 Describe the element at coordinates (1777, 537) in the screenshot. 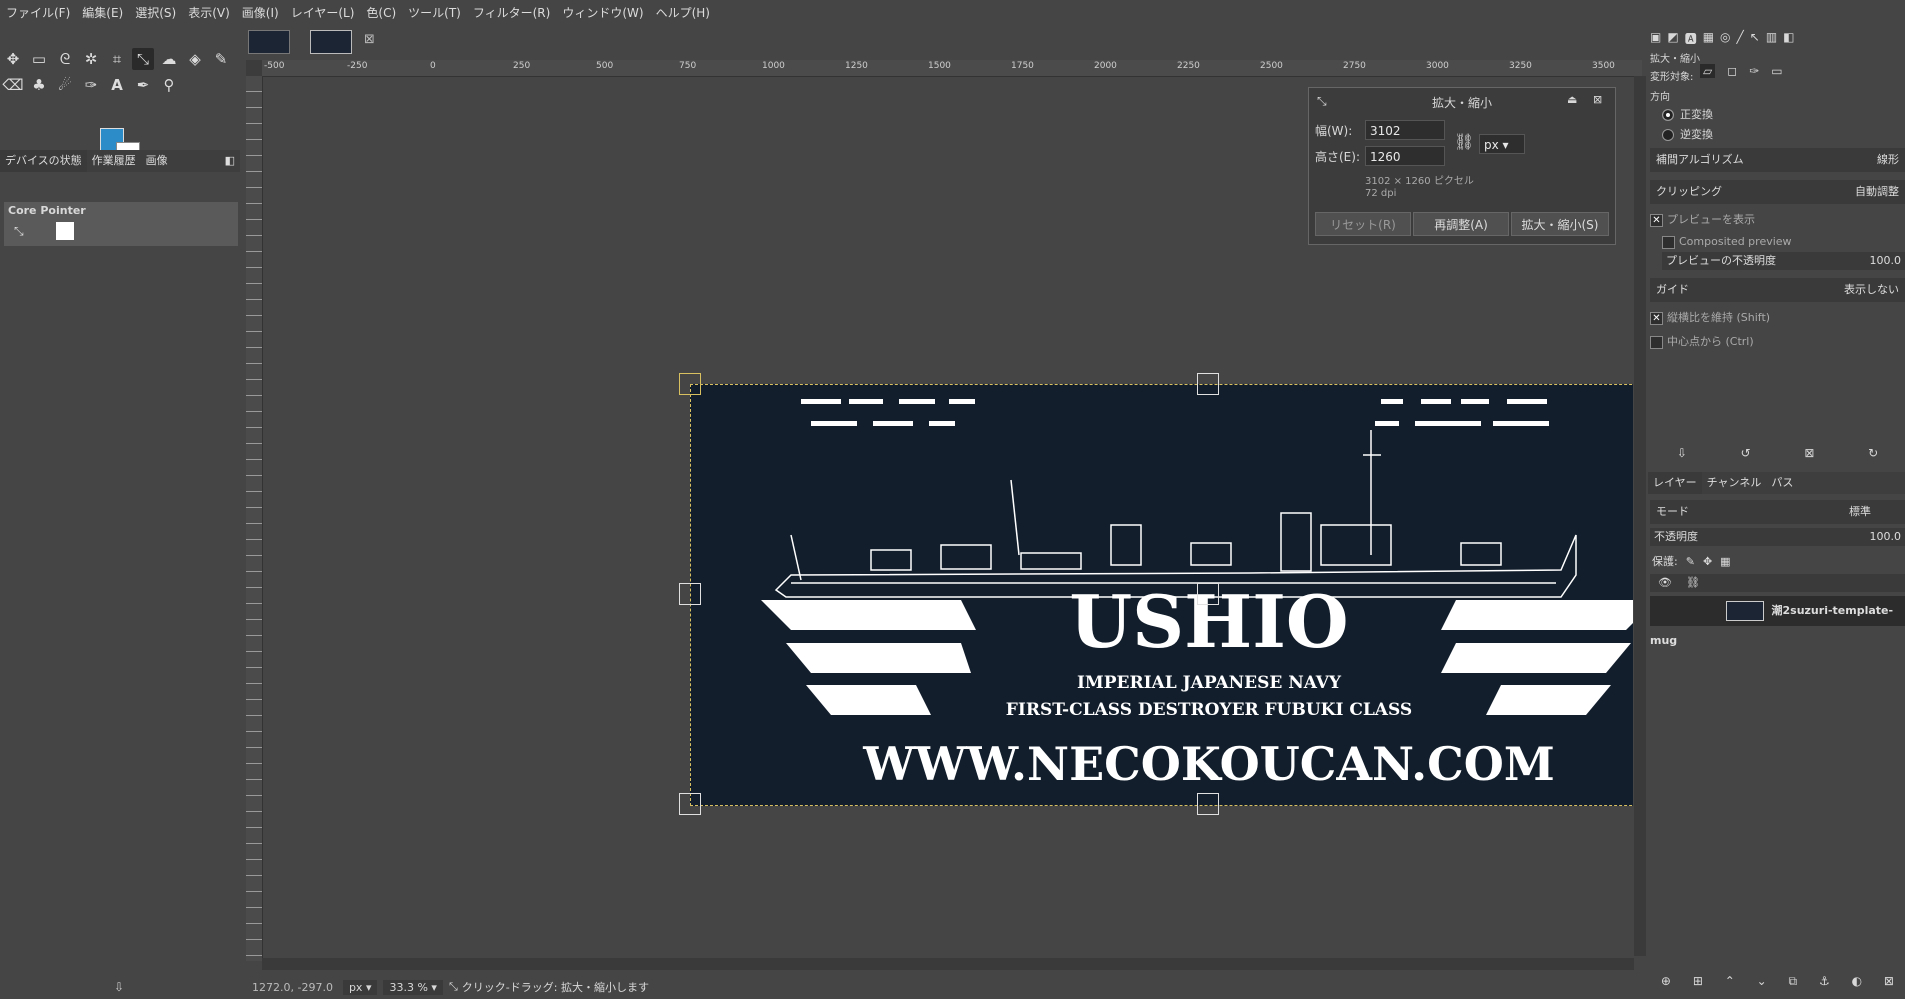

I see `layer-opacity-slider: 不透明度 100.0` at that location.